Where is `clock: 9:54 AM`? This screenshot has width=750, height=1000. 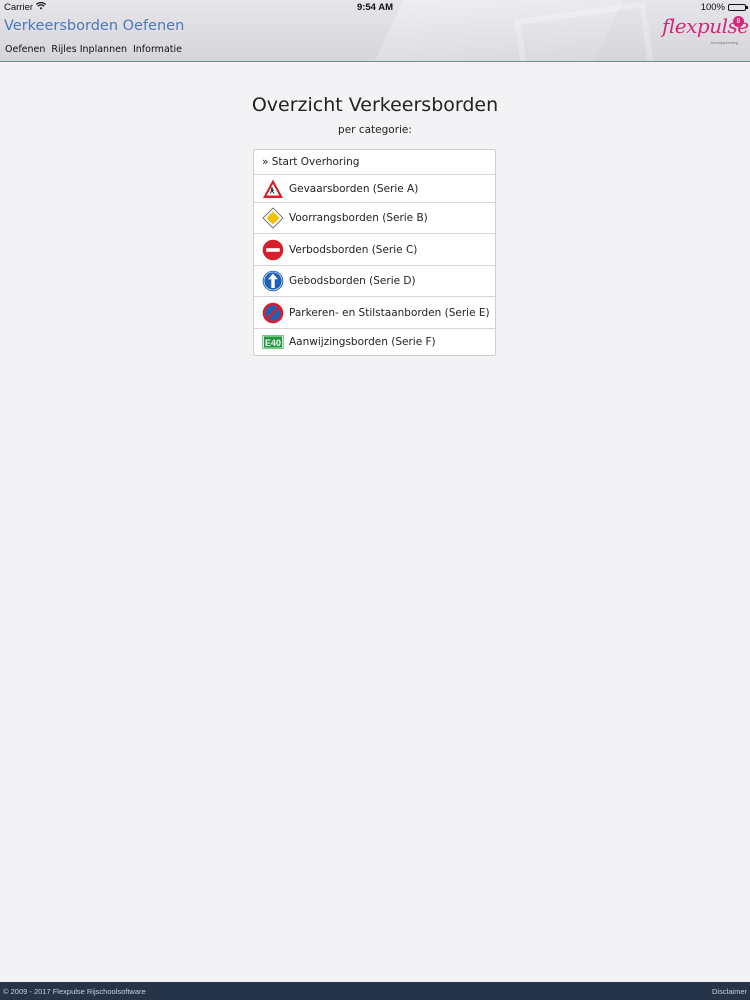 clock: 9:54 AM is located at coordinates (375, 7).